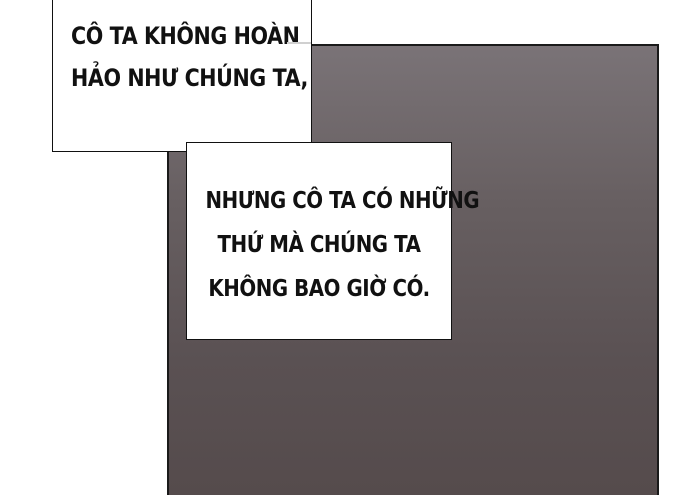 The width and height of the screenshot is (700, 495). What do you see at coordinates (185, 36) in the screenshot?
I see `caption-top-line-1: CÔ TA KHÔNG HOÀN` at bounding box center [185, 36].